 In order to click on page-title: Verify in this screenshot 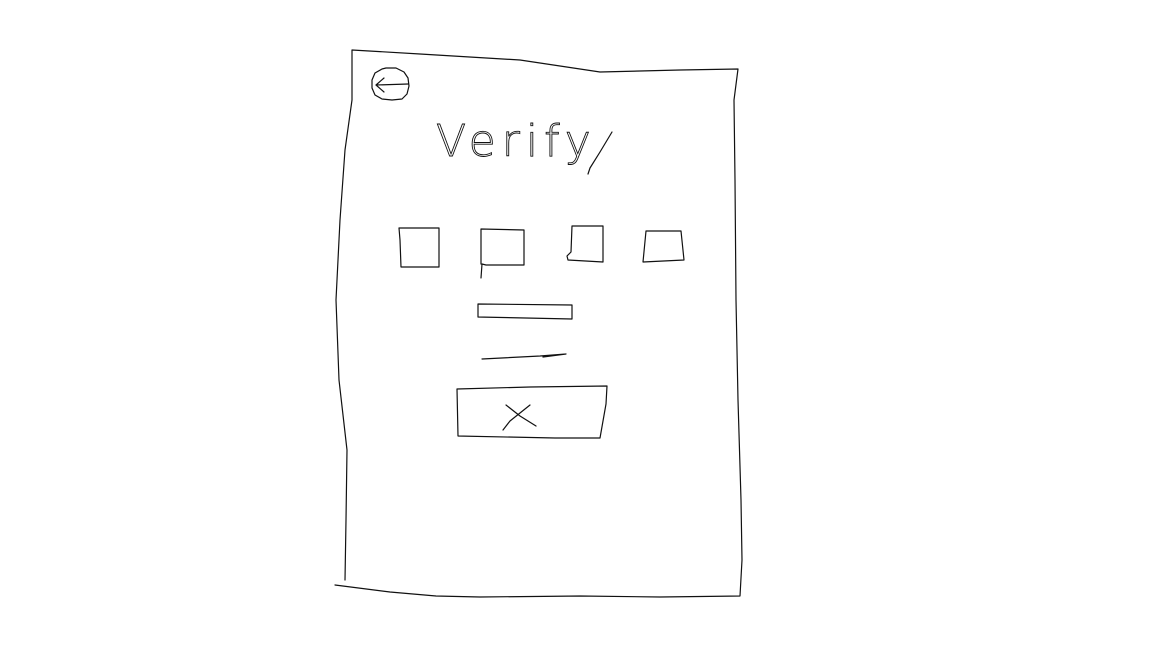, I will do `click(516, 141)`.